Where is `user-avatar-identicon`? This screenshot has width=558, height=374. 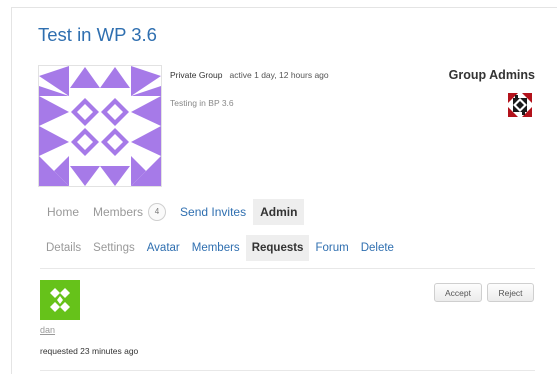 user-avatar-identicon is located at coordinates (60, 300).